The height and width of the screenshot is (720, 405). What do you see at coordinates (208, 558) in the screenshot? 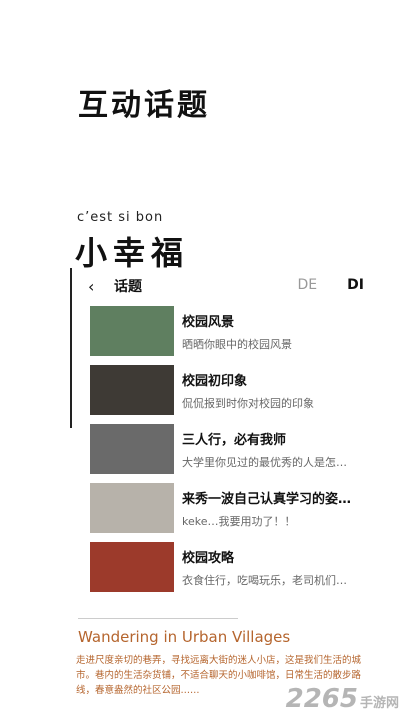
I see `topic-title: 校园攻略` at bounding box center [208, 558].